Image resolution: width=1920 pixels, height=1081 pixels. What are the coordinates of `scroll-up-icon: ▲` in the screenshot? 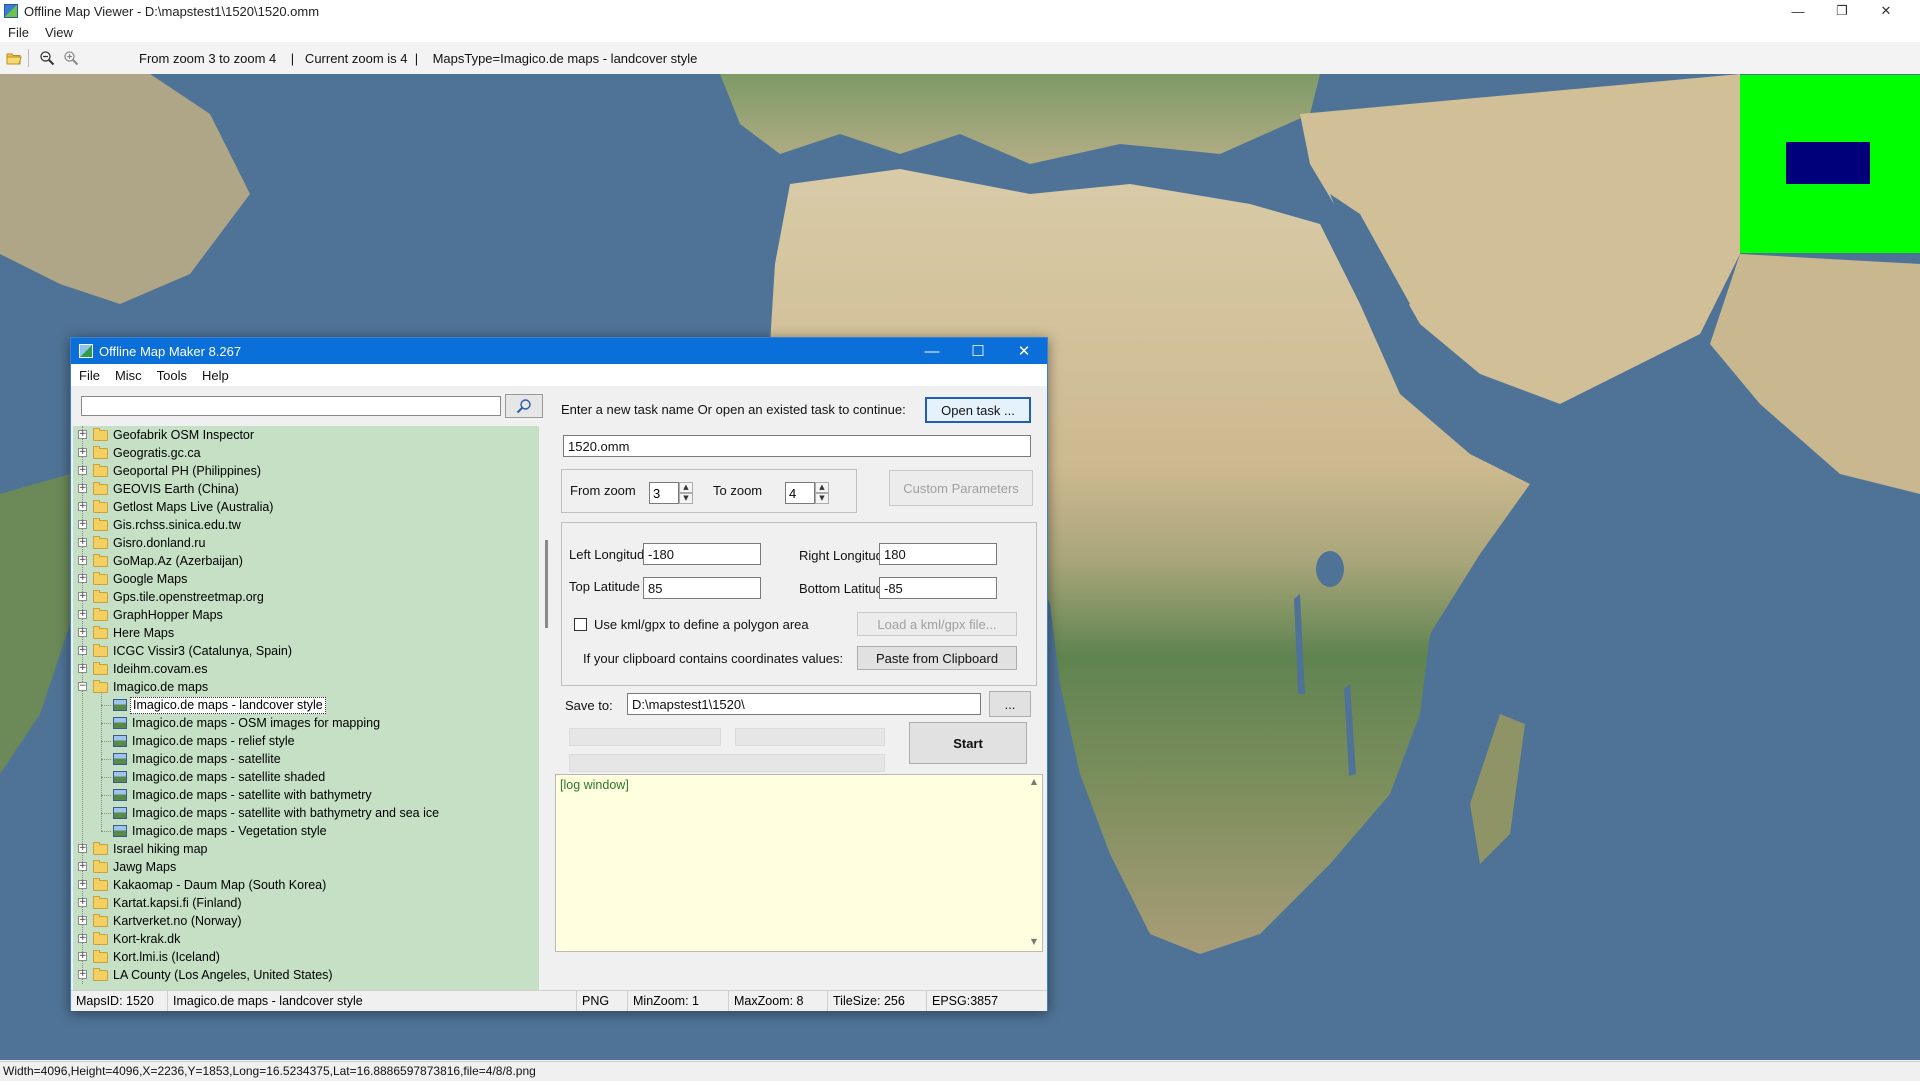 It's located at (1034, 783).